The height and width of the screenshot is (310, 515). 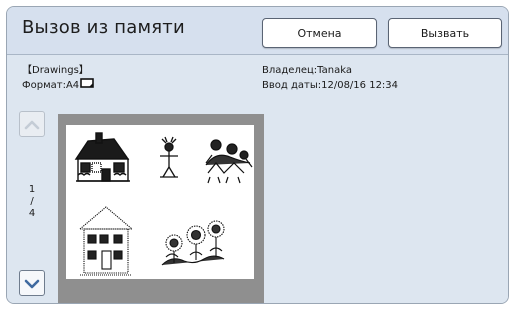 What do you see at coordinates (103, 27) in the screenshot?
I see `dialog-title: Вызов из памяти` at bounding box center [103, 27].